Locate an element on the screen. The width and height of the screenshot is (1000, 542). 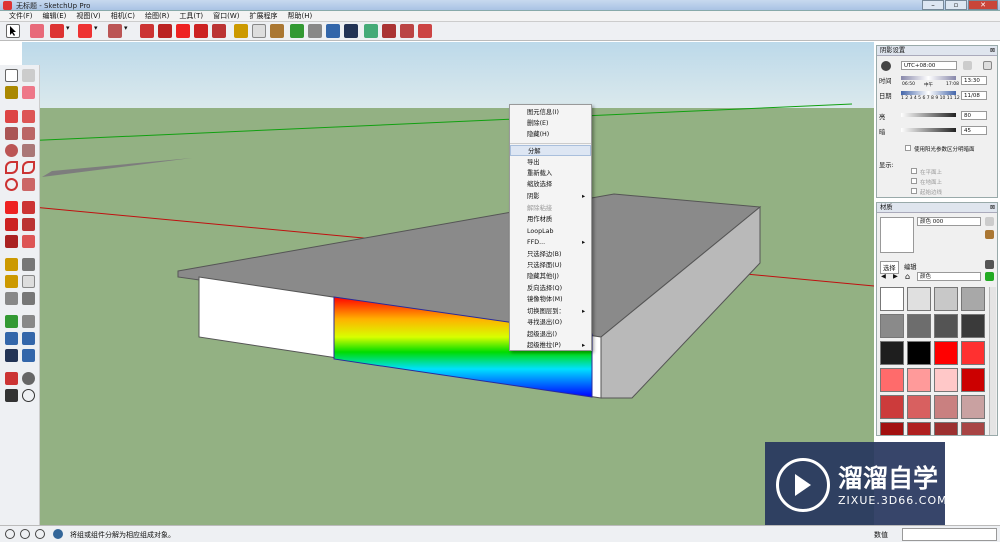
protractor-icon is located at coordinates (11, 281).